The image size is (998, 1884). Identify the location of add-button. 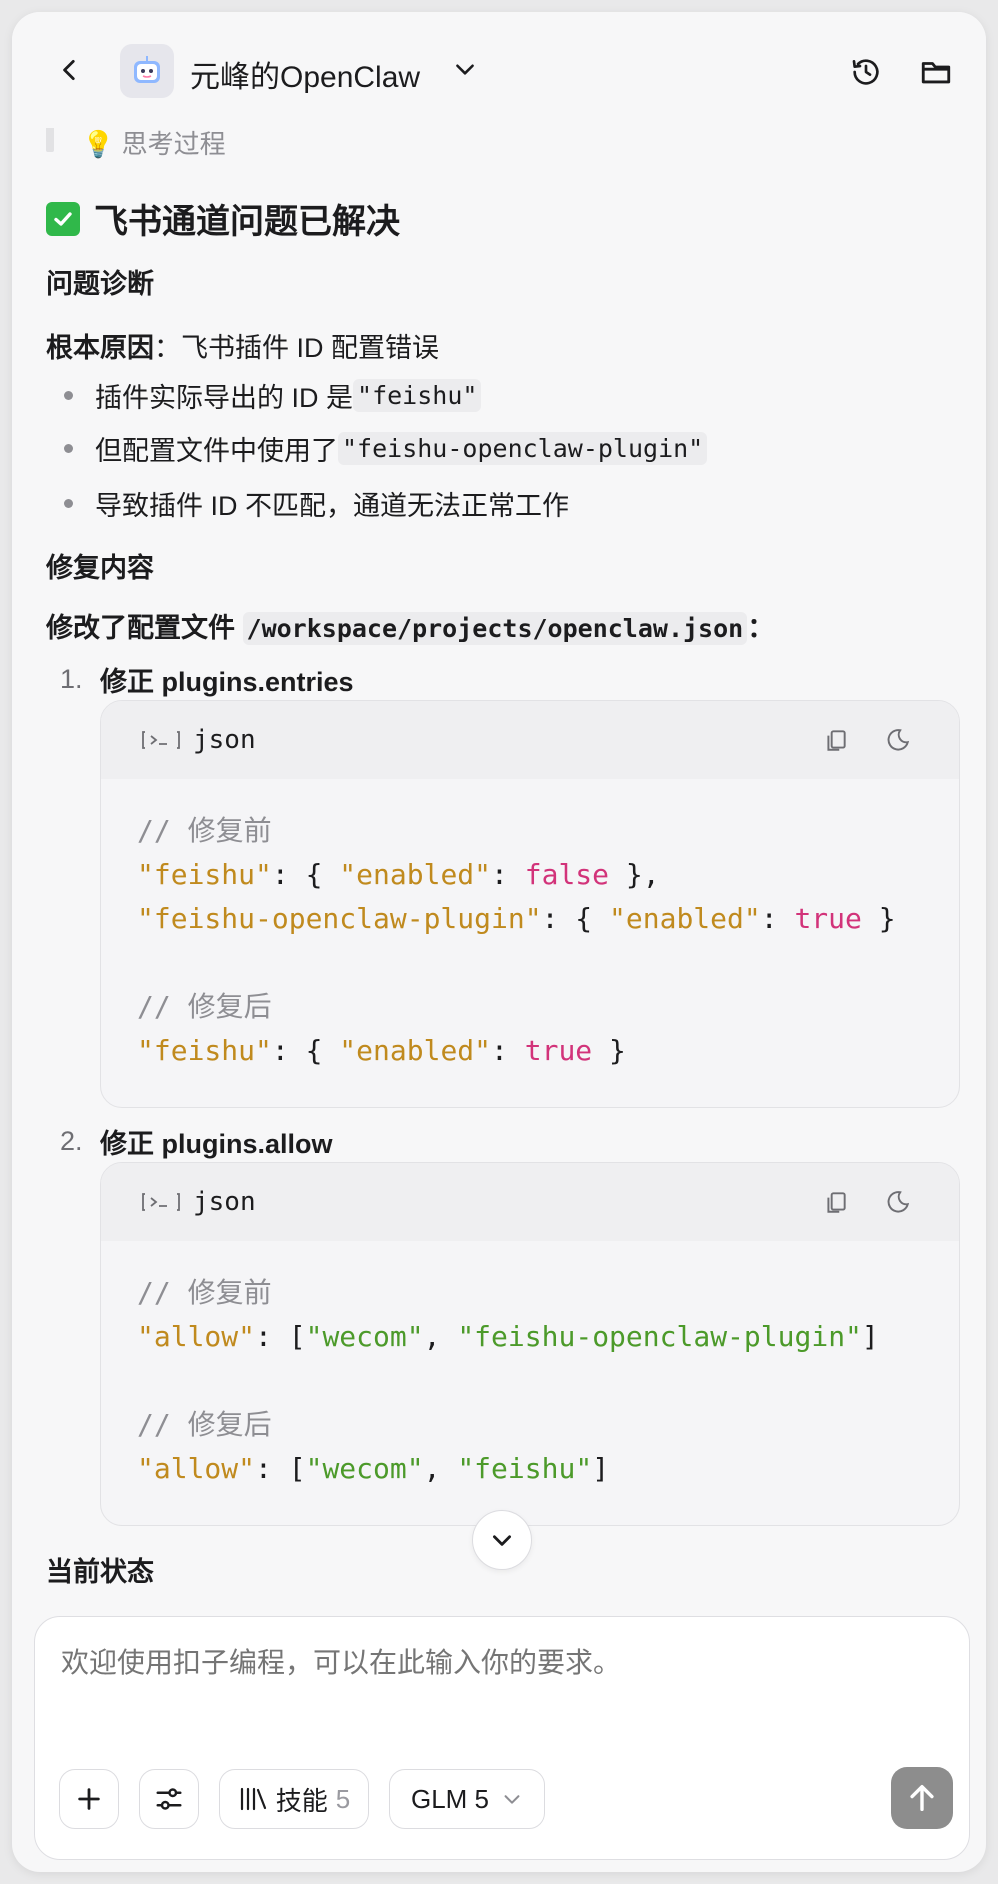
(89, 1799).